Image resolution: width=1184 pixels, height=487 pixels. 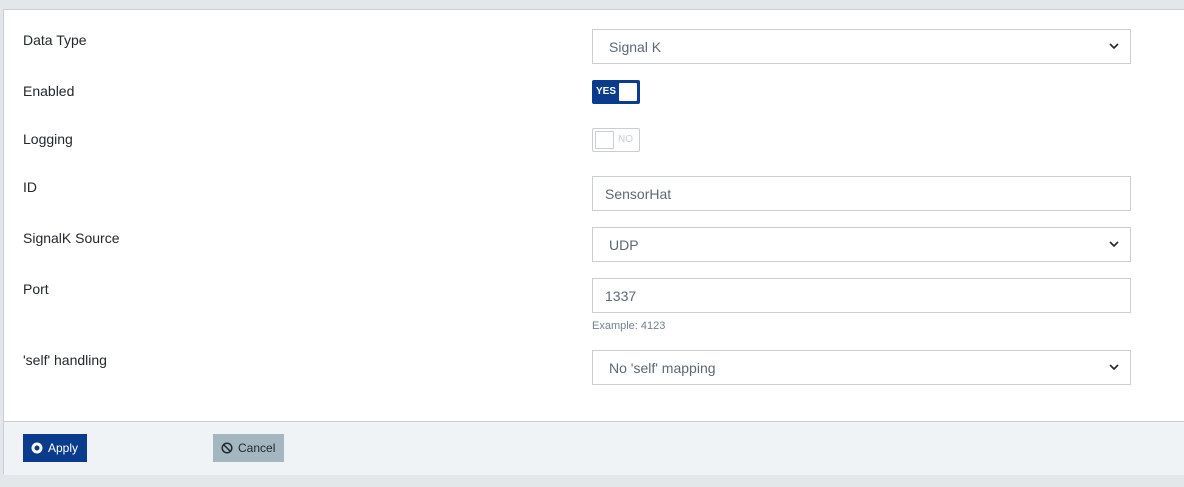 What do you see at coordinates (55, 40) in the screenshot?
I see `data-type-label: Data Type` at bounding box center [55, 40].